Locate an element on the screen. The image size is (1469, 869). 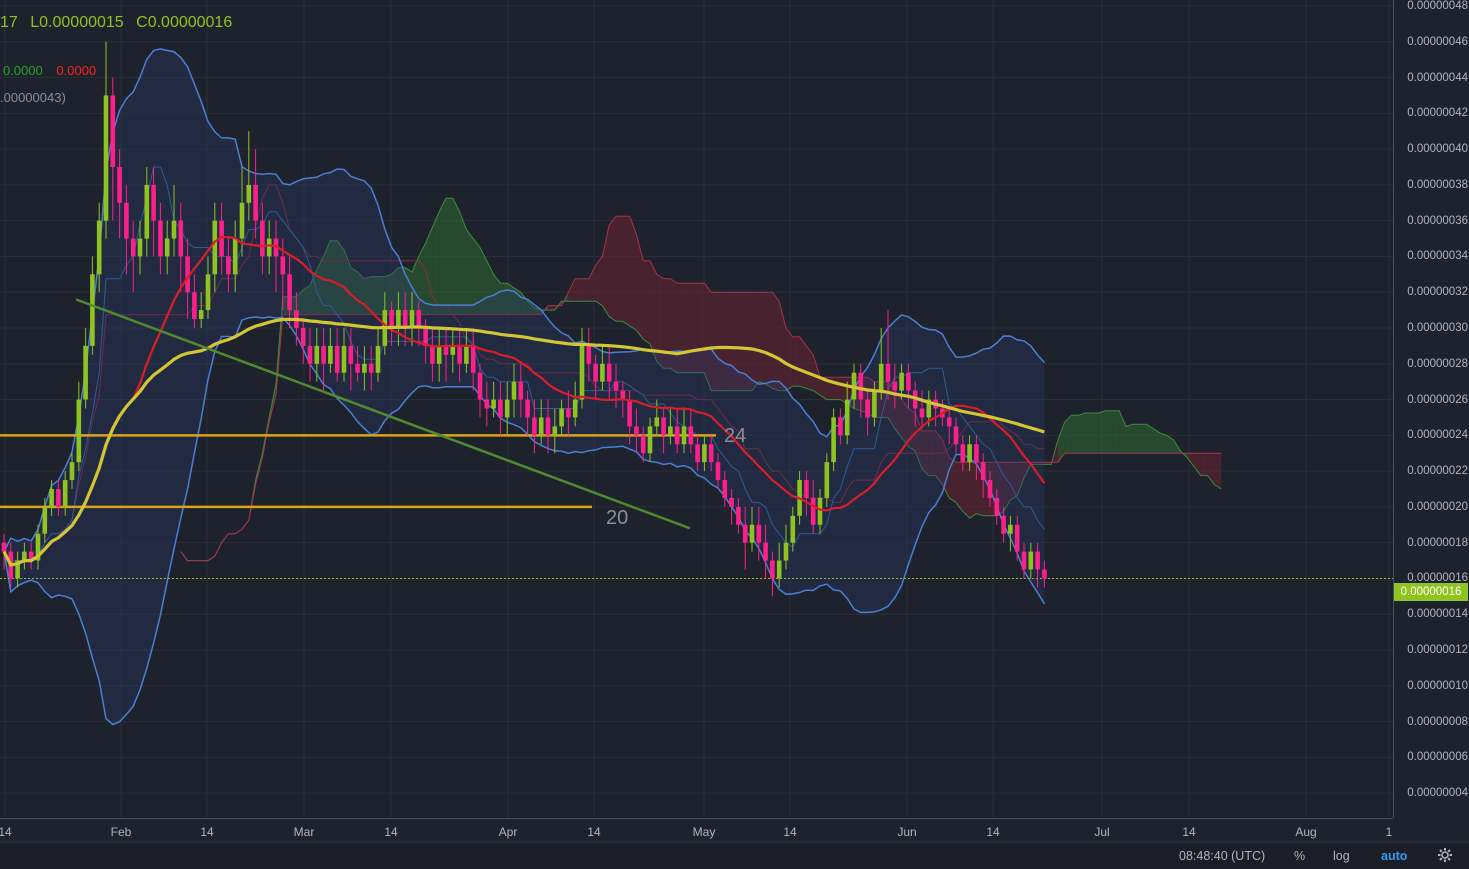
log-toggle: log is located at coordinates (1341, 856).